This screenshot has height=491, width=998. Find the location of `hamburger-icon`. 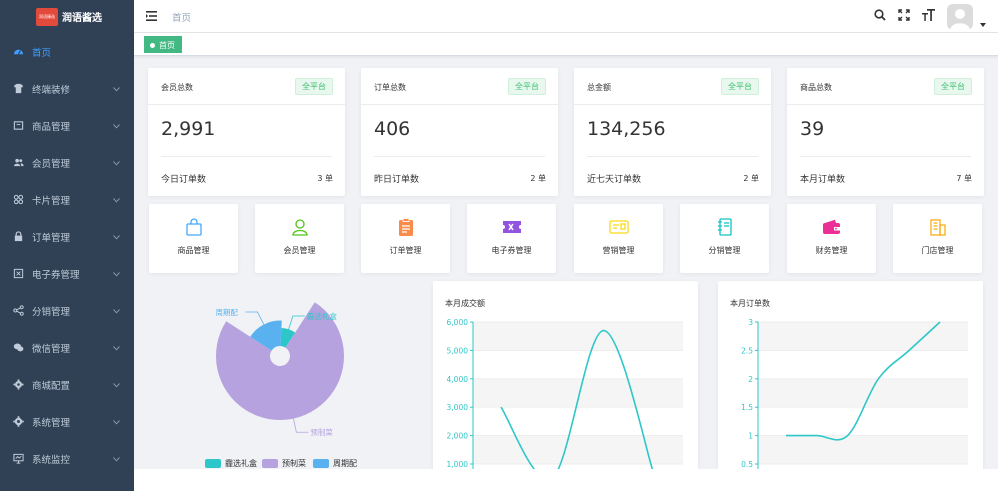

hamburger-icon is located at coordinates (151, 17).